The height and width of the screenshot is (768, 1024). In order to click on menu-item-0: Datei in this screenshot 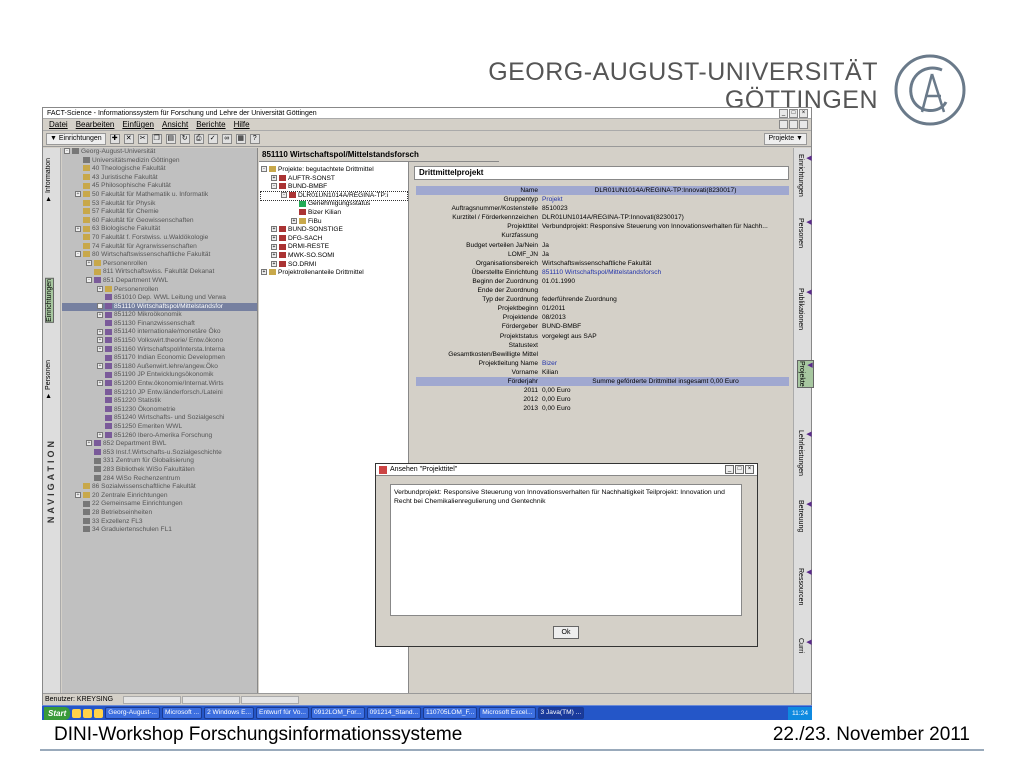, I will do `click(58, 124)`.